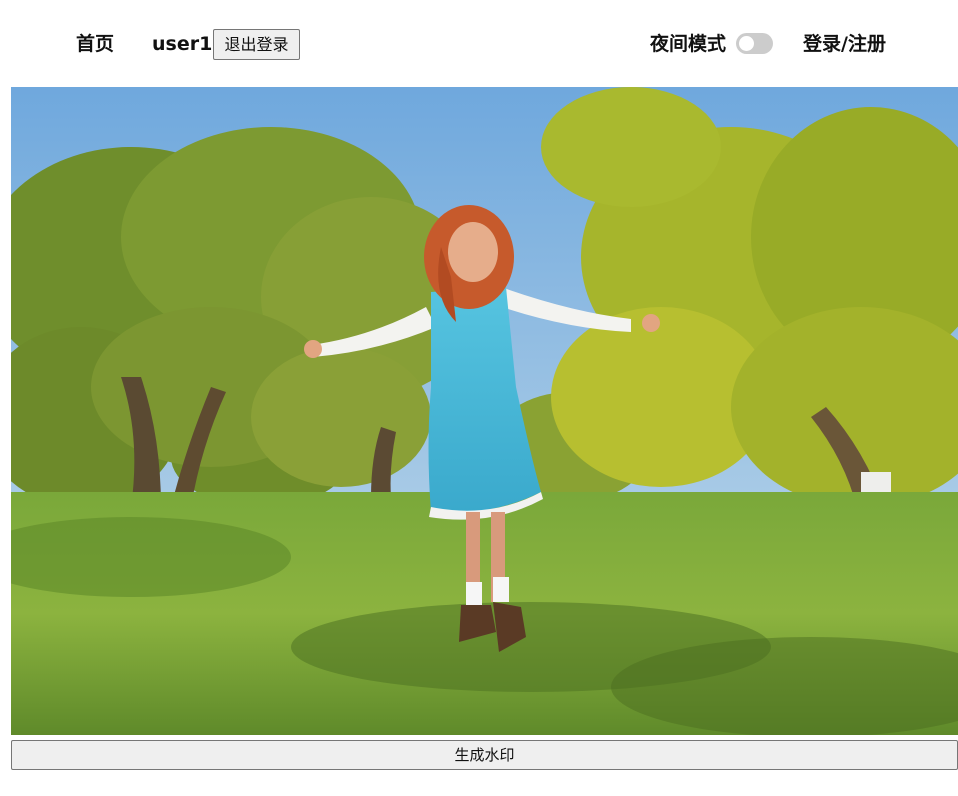  What do you see at coordinates (479, 43) in the screenshot?
I see `top-navbar: 首页 user1 退出登录 夜间模式 登录/注册` at bounding box center [479, 43].